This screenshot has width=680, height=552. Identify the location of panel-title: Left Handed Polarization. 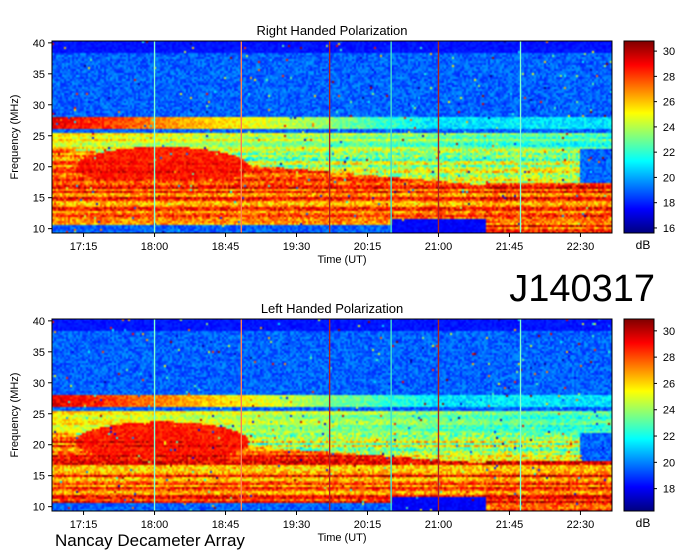
(332, 308).